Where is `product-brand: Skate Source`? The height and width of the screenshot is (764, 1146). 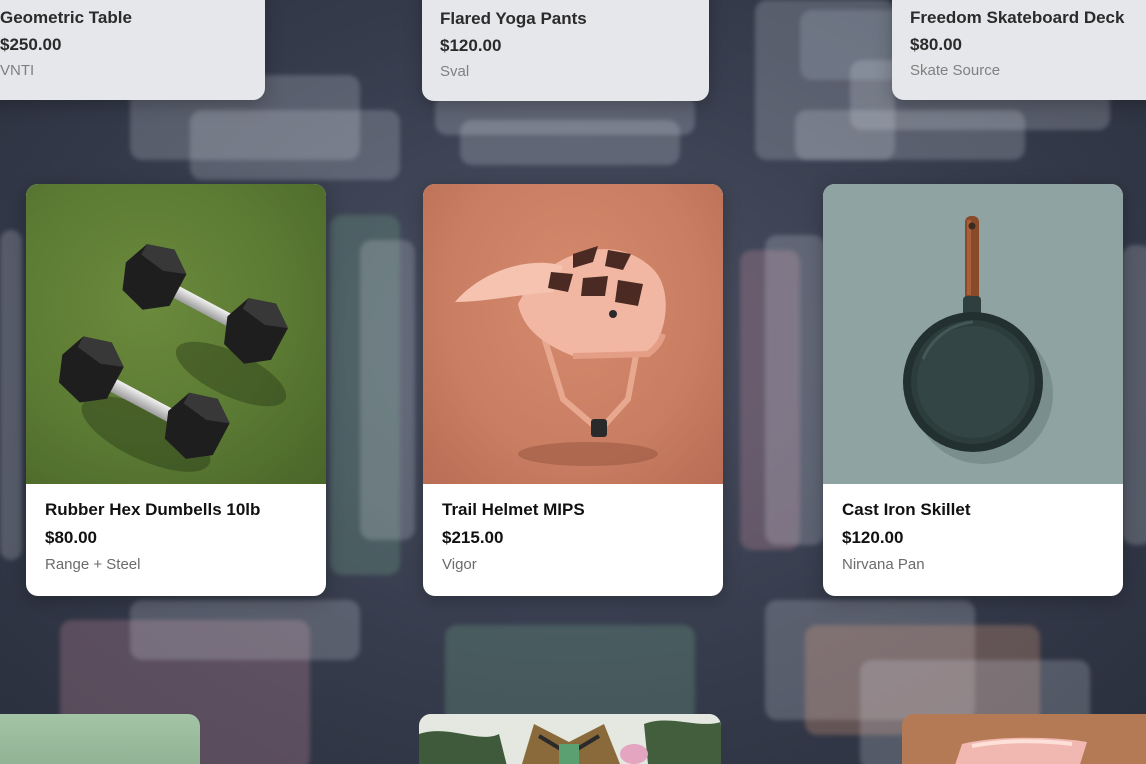
product-brand: Skate Source is located at coordinates (955, 70).